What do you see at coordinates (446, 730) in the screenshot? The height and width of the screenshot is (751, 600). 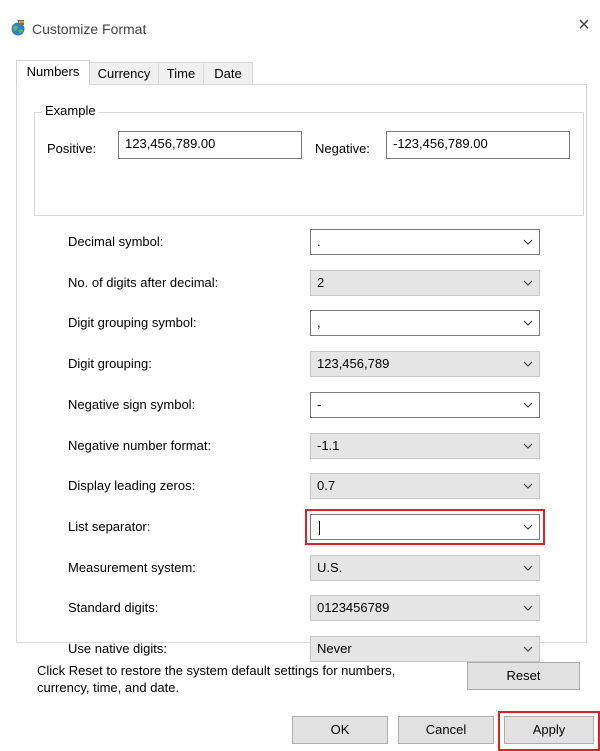 I see `cancel-button: Cancel` at bounding box center [446, 730].